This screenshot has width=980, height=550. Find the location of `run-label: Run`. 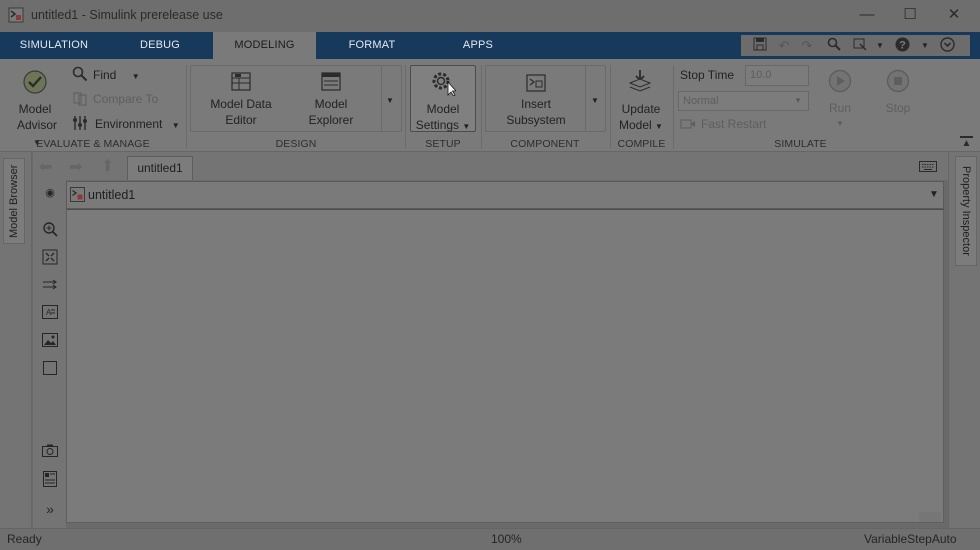

run-label: Run is located at coordinates (839, 108).